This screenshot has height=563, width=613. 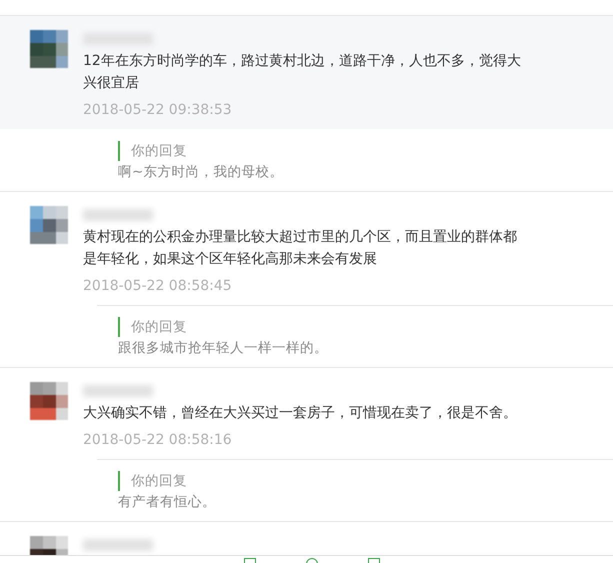 What do you see at coordinates (300, 248) in the screenshot?
I see `comment-text: 黄村现在的公积金办理量比较大超过市里的几个区，而且置业的群体都是年轻化，如果这个区年轻化高那未来会有发展` at bounding box center [300, 248].